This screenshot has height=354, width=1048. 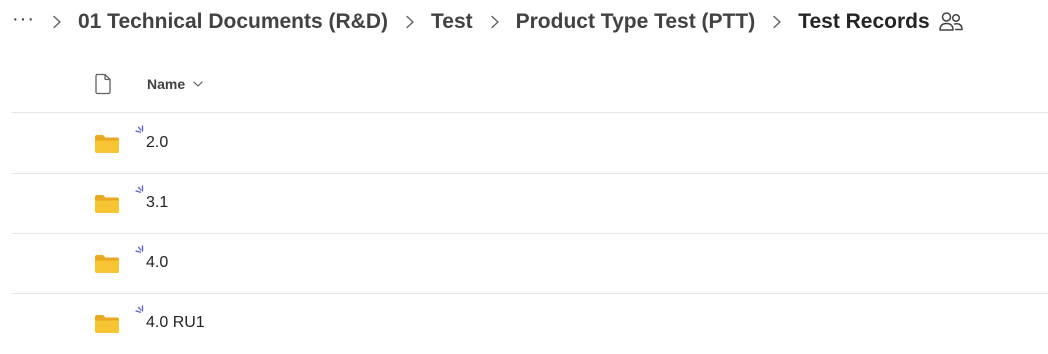 What do you see at coordinates (452, 22) in the screenshot?
I see `breadcrumb-item-test: Test` at bounding box center [452, 22].